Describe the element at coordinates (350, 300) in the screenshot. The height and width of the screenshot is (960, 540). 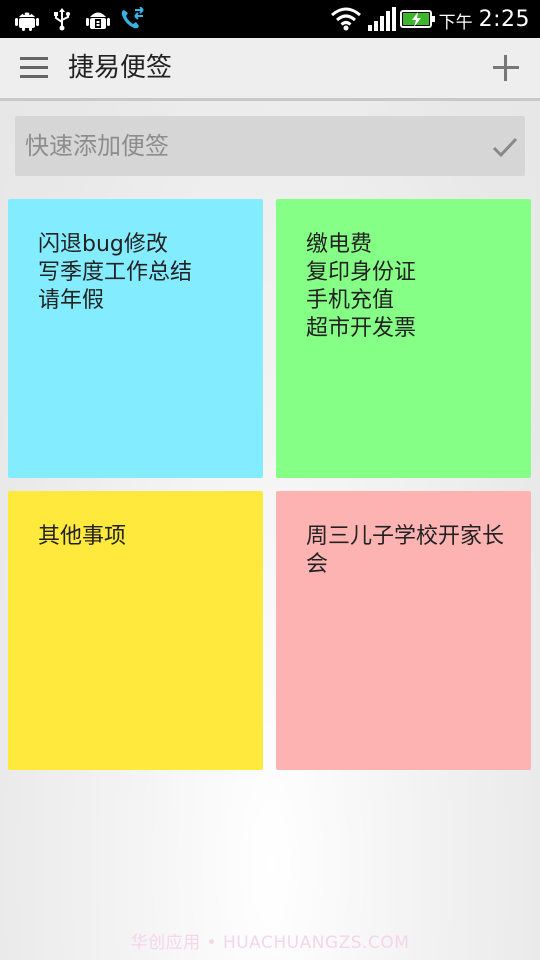
I see `note-line: 手机充值` at that location.